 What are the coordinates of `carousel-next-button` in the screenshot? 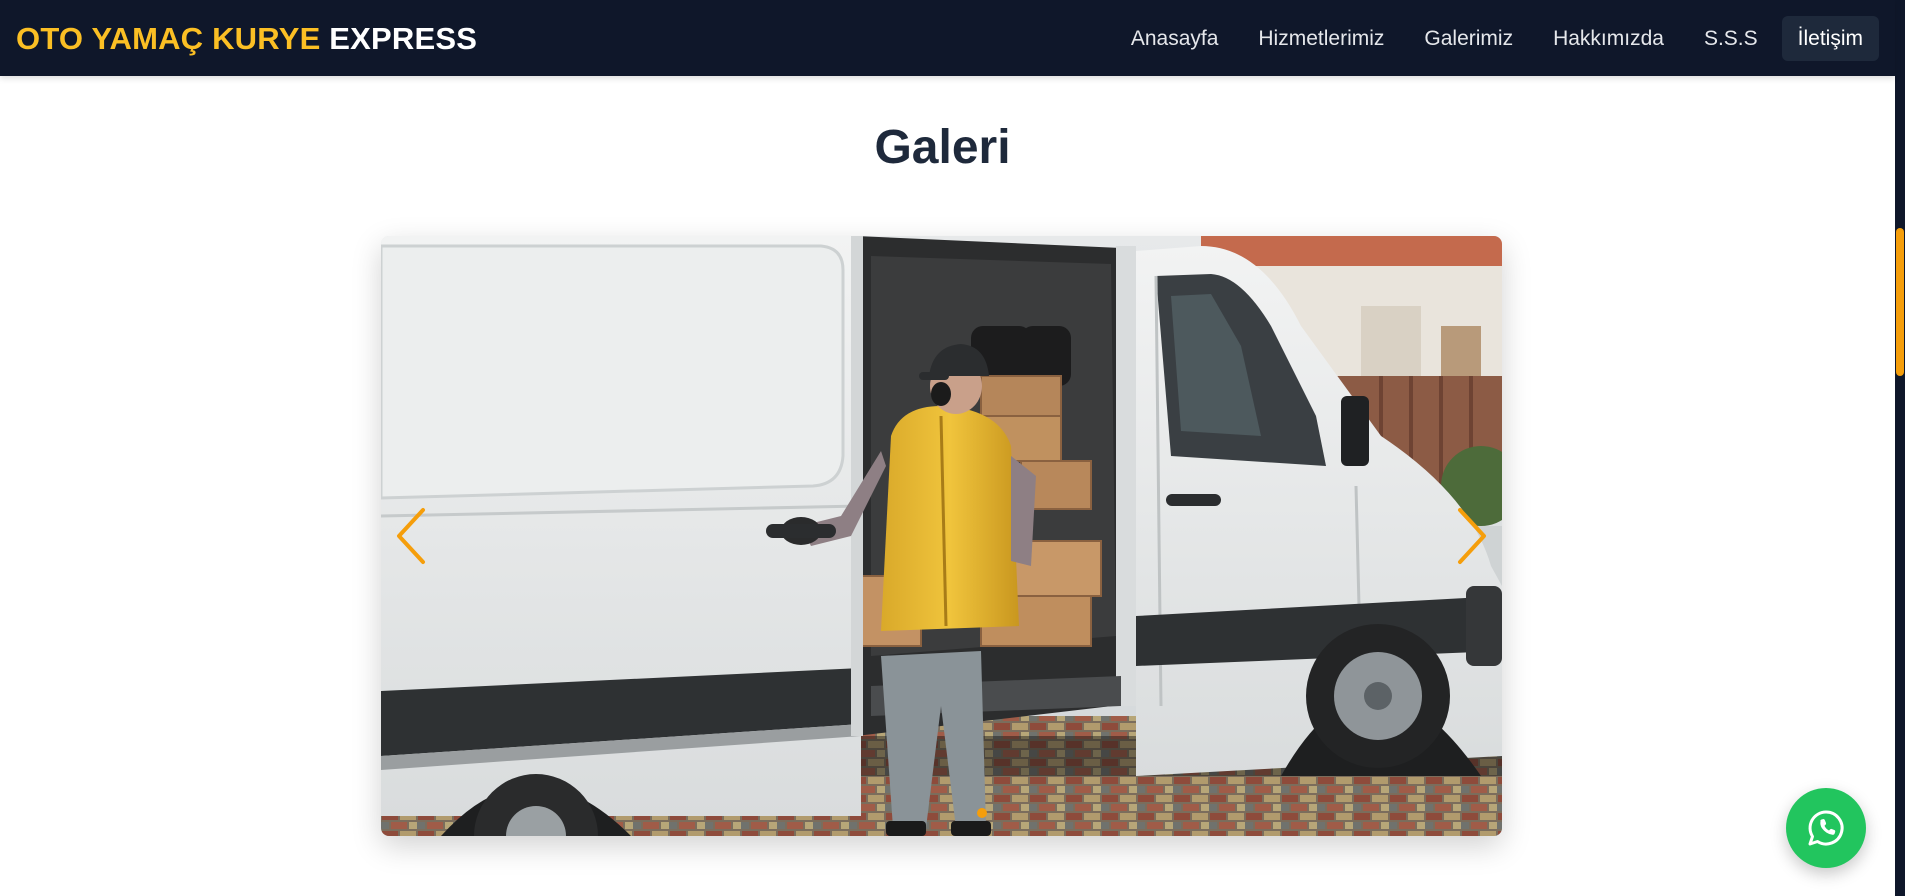 It's located at (1472, 536).